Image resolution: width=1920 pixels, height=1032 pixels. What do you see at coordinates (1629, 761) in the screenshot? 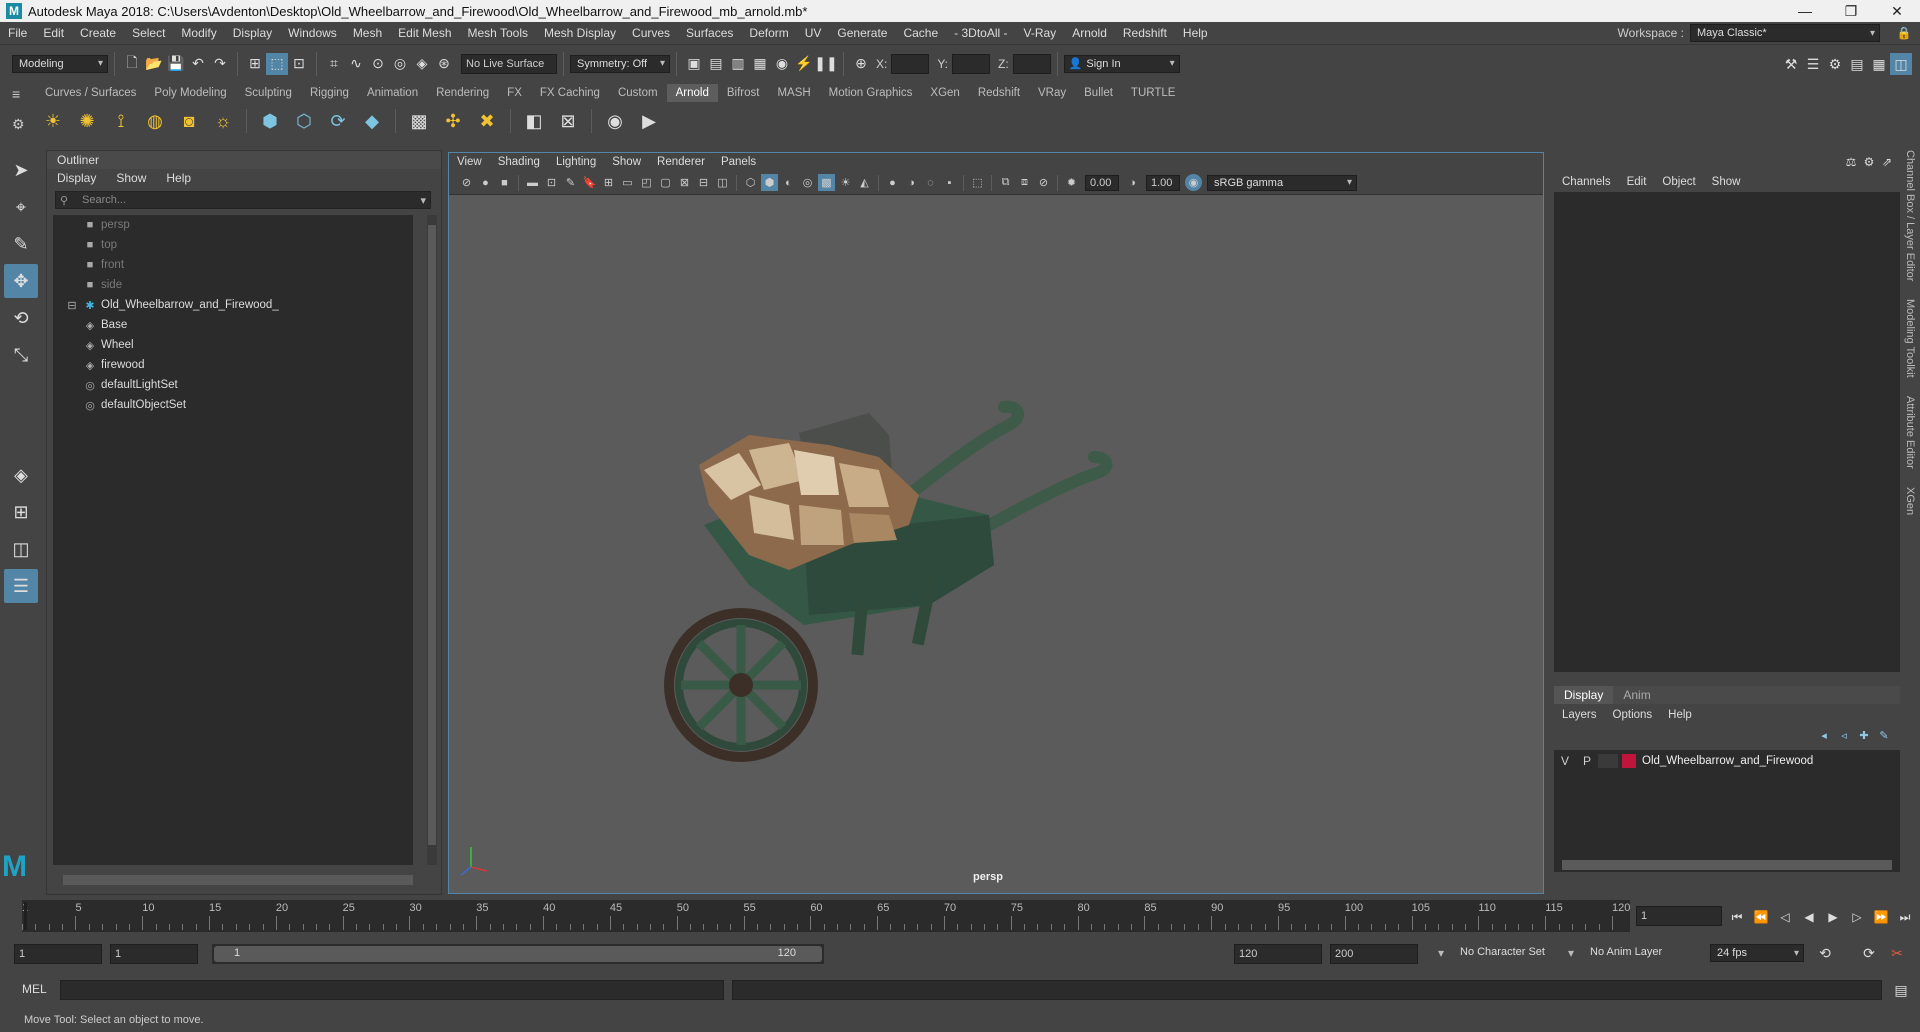
I see `layer-color-swatch` at bounding box center [1629, 761].